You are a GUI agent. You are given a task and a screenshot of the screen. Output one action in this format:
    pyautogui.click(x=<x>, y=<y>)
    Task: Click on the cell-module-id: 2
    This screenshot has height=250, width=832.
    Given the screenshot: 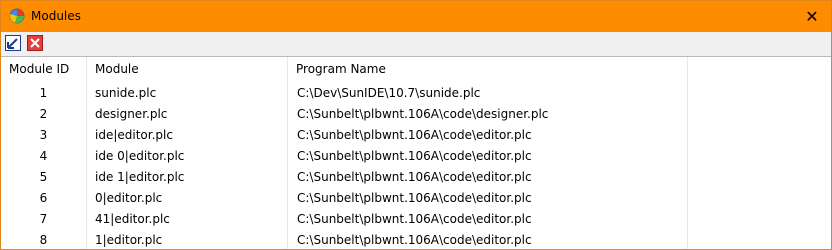 What is the action you would take?
    pyautogui.click(x=43, y=114)
    